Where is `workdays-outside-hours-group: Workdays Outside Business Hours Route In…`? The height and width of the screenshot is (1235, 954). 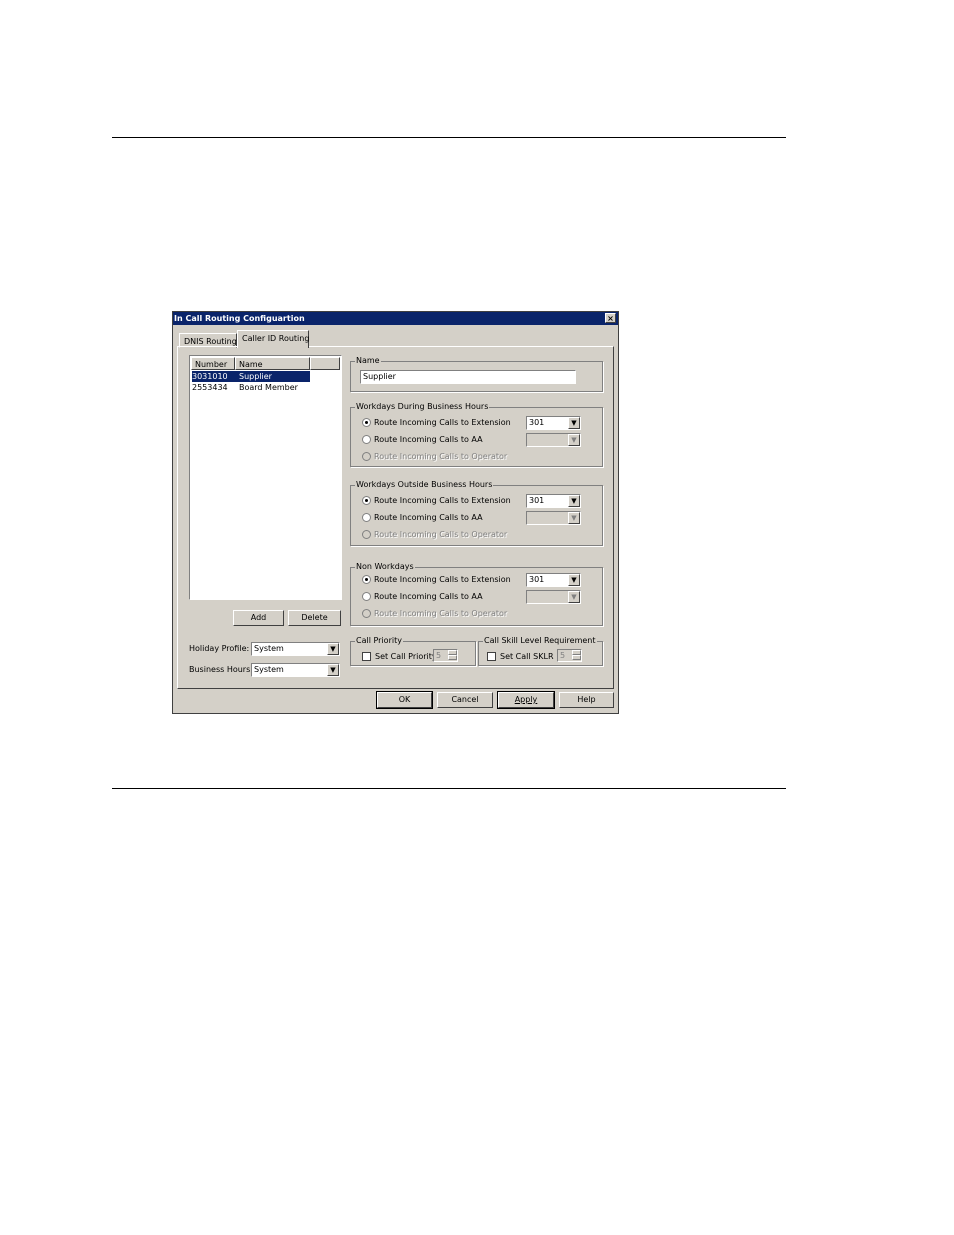 workdays-outside-hours-group: Workdays Outside Business Hours Route In… is located at coordinates (476, 513).